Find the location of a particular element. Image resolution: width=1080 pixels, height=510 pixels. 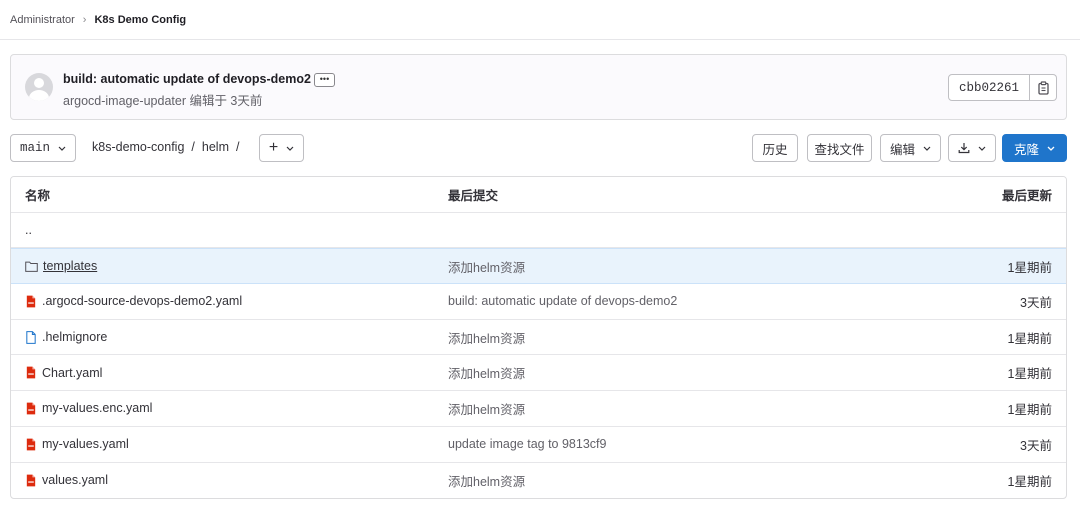

commit-sha-group: cbb02261 is located at coordinates (1003, 87).